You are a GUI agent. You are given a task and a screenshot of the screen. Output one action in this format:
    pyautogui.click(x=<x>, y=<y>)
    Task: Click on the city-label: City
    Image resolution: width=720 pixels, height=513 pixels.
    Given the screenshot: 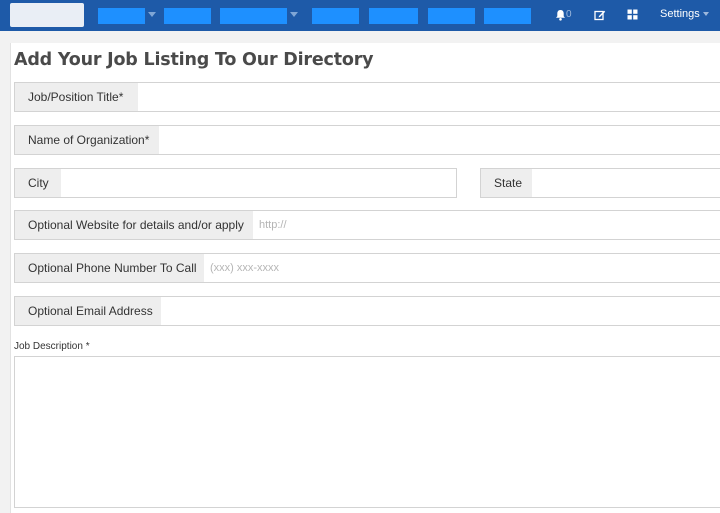 What is the action you would take?
    pyautogui.click(x=38, y=183)
    